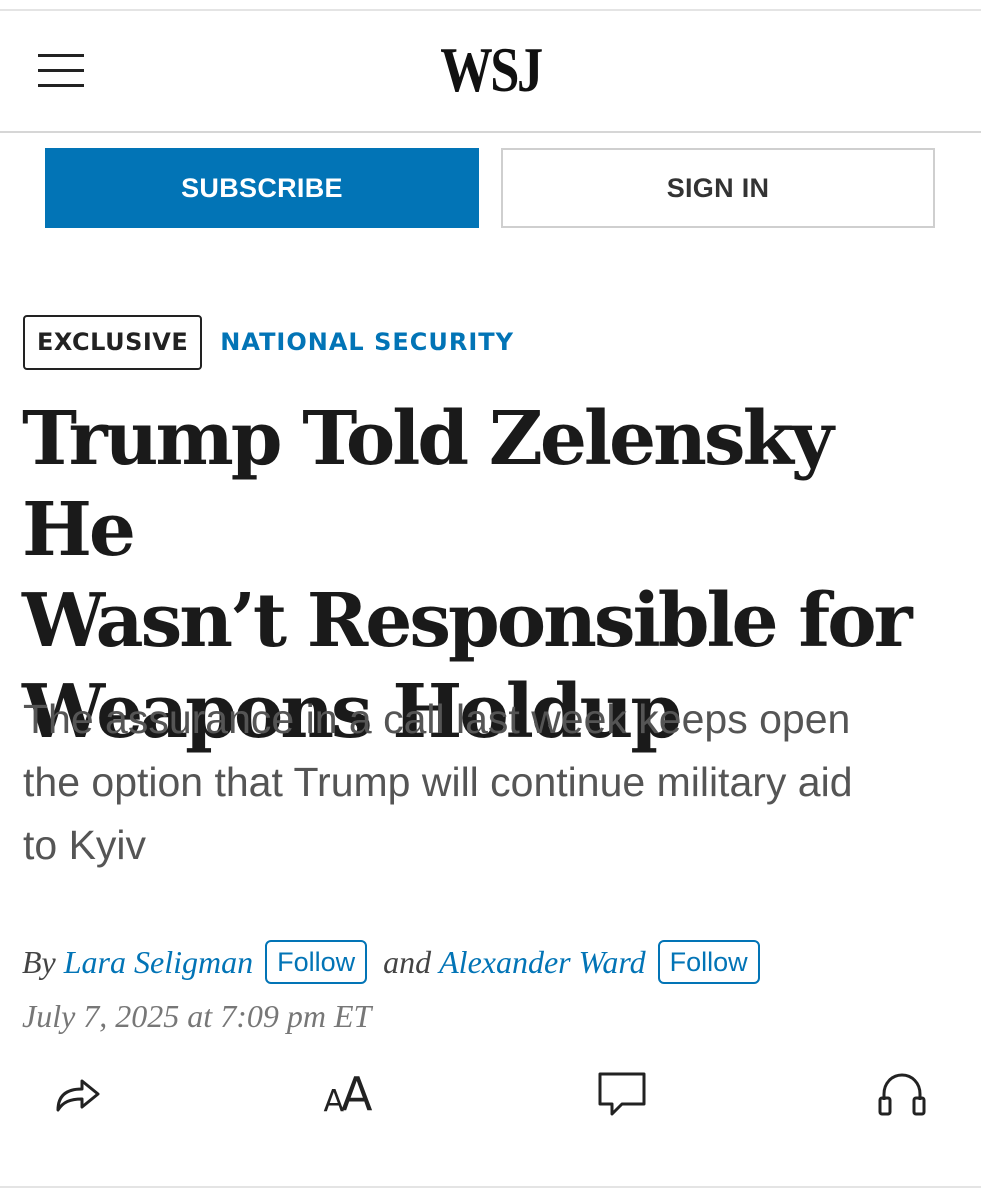 Image resolution: width=981 pixels, height=1200 pixels. I want to click on comment-icon, so click(622, 1094).